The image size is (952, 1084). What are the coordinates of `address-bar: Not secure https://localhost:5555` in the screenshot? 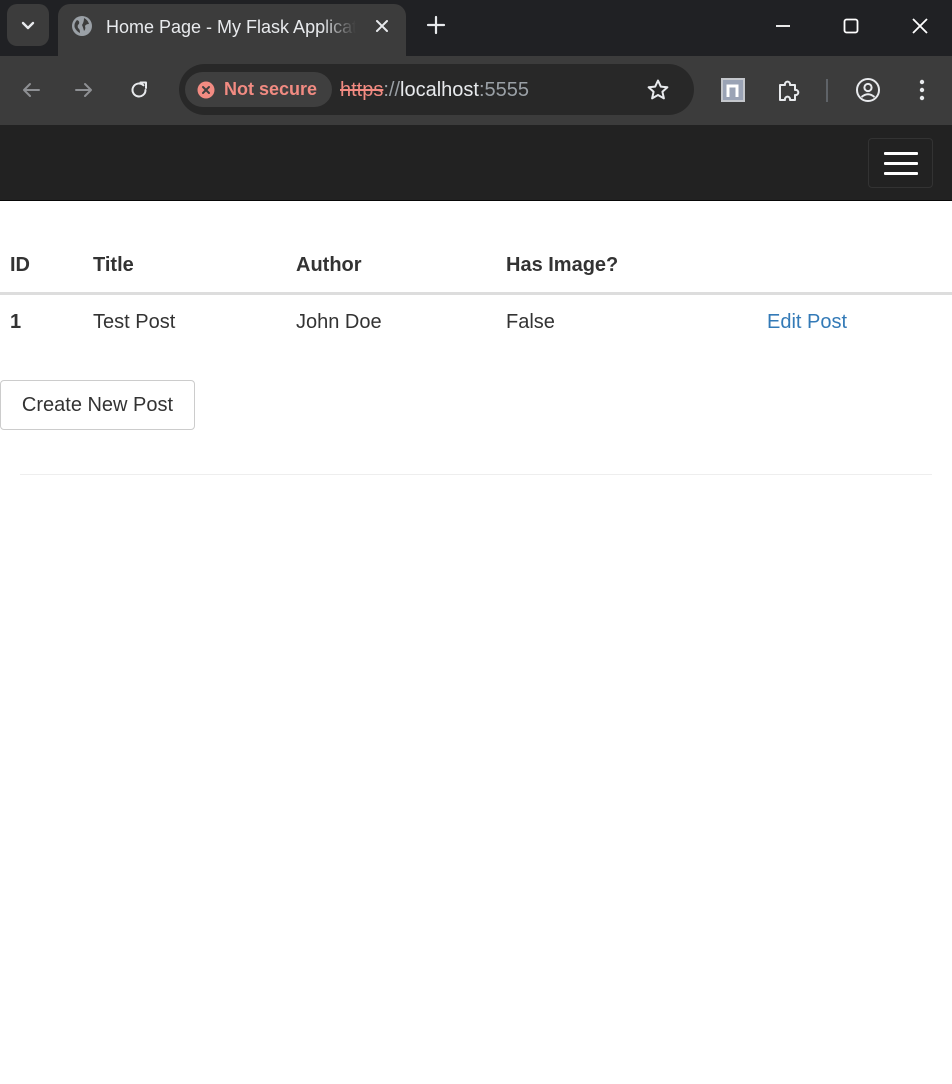 It's located at (436, 89).